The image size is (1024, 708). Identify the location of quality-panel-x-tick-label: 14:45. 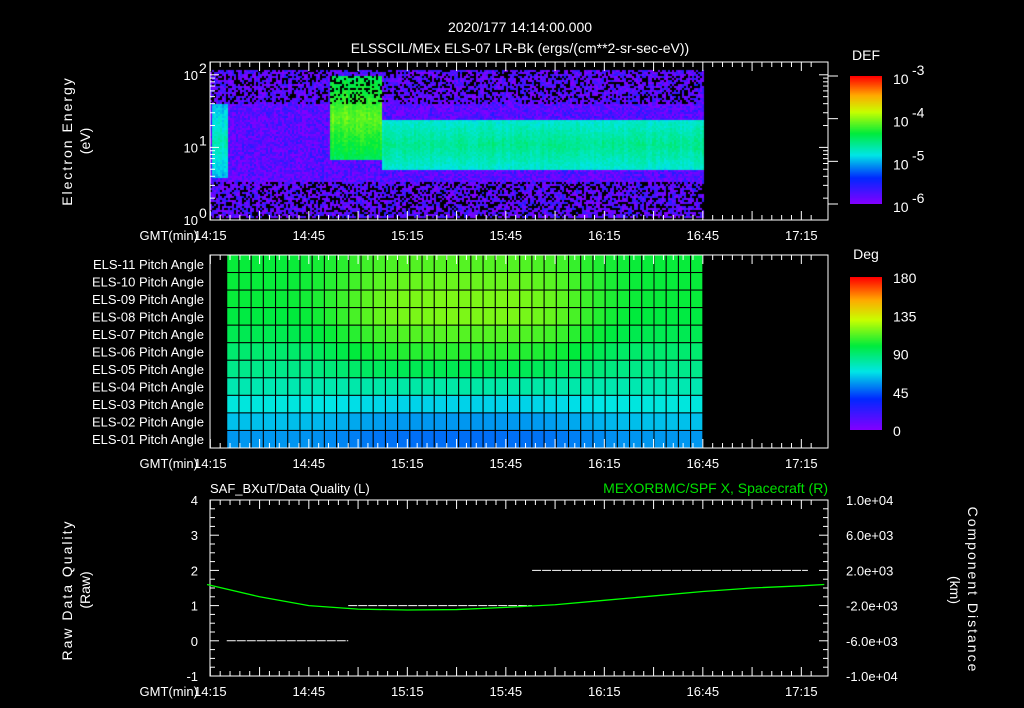
(309, 691).